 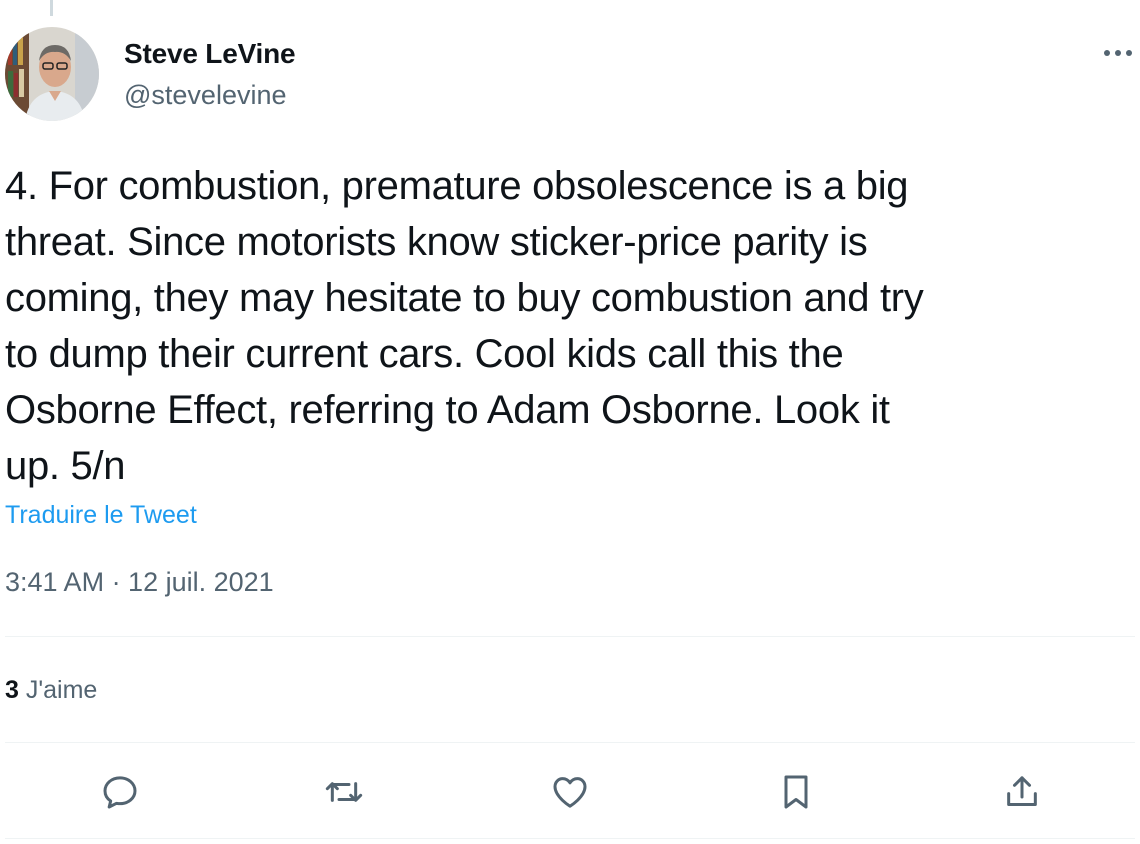 I want to click on bookmark-button, so click(x=796, y=792).